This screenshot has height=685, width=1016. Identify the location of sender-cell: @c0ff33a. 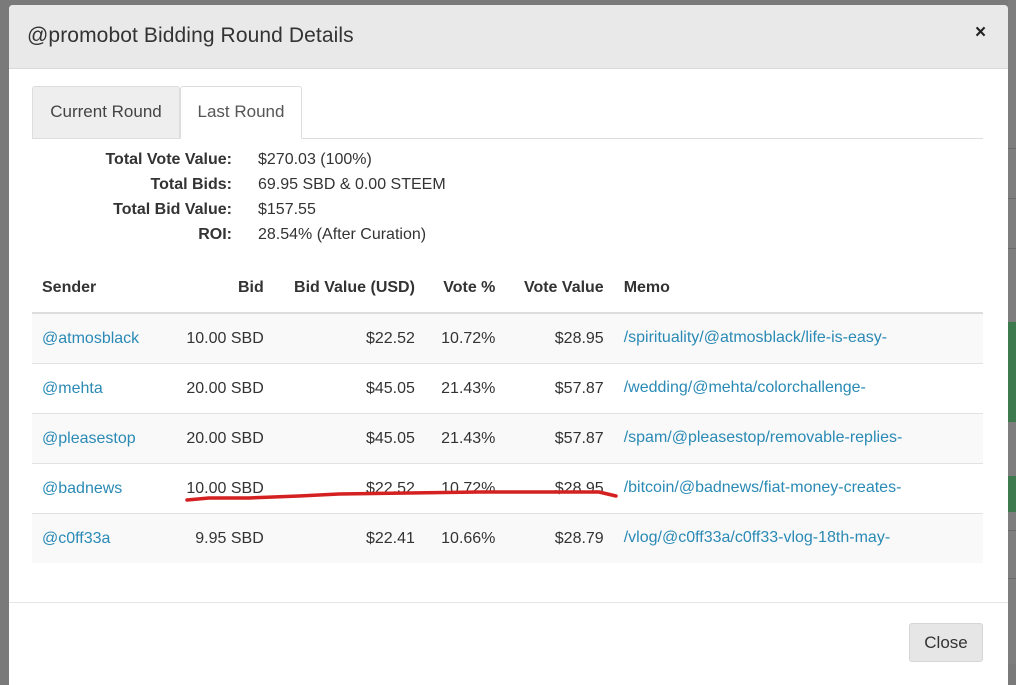
(97, 538).